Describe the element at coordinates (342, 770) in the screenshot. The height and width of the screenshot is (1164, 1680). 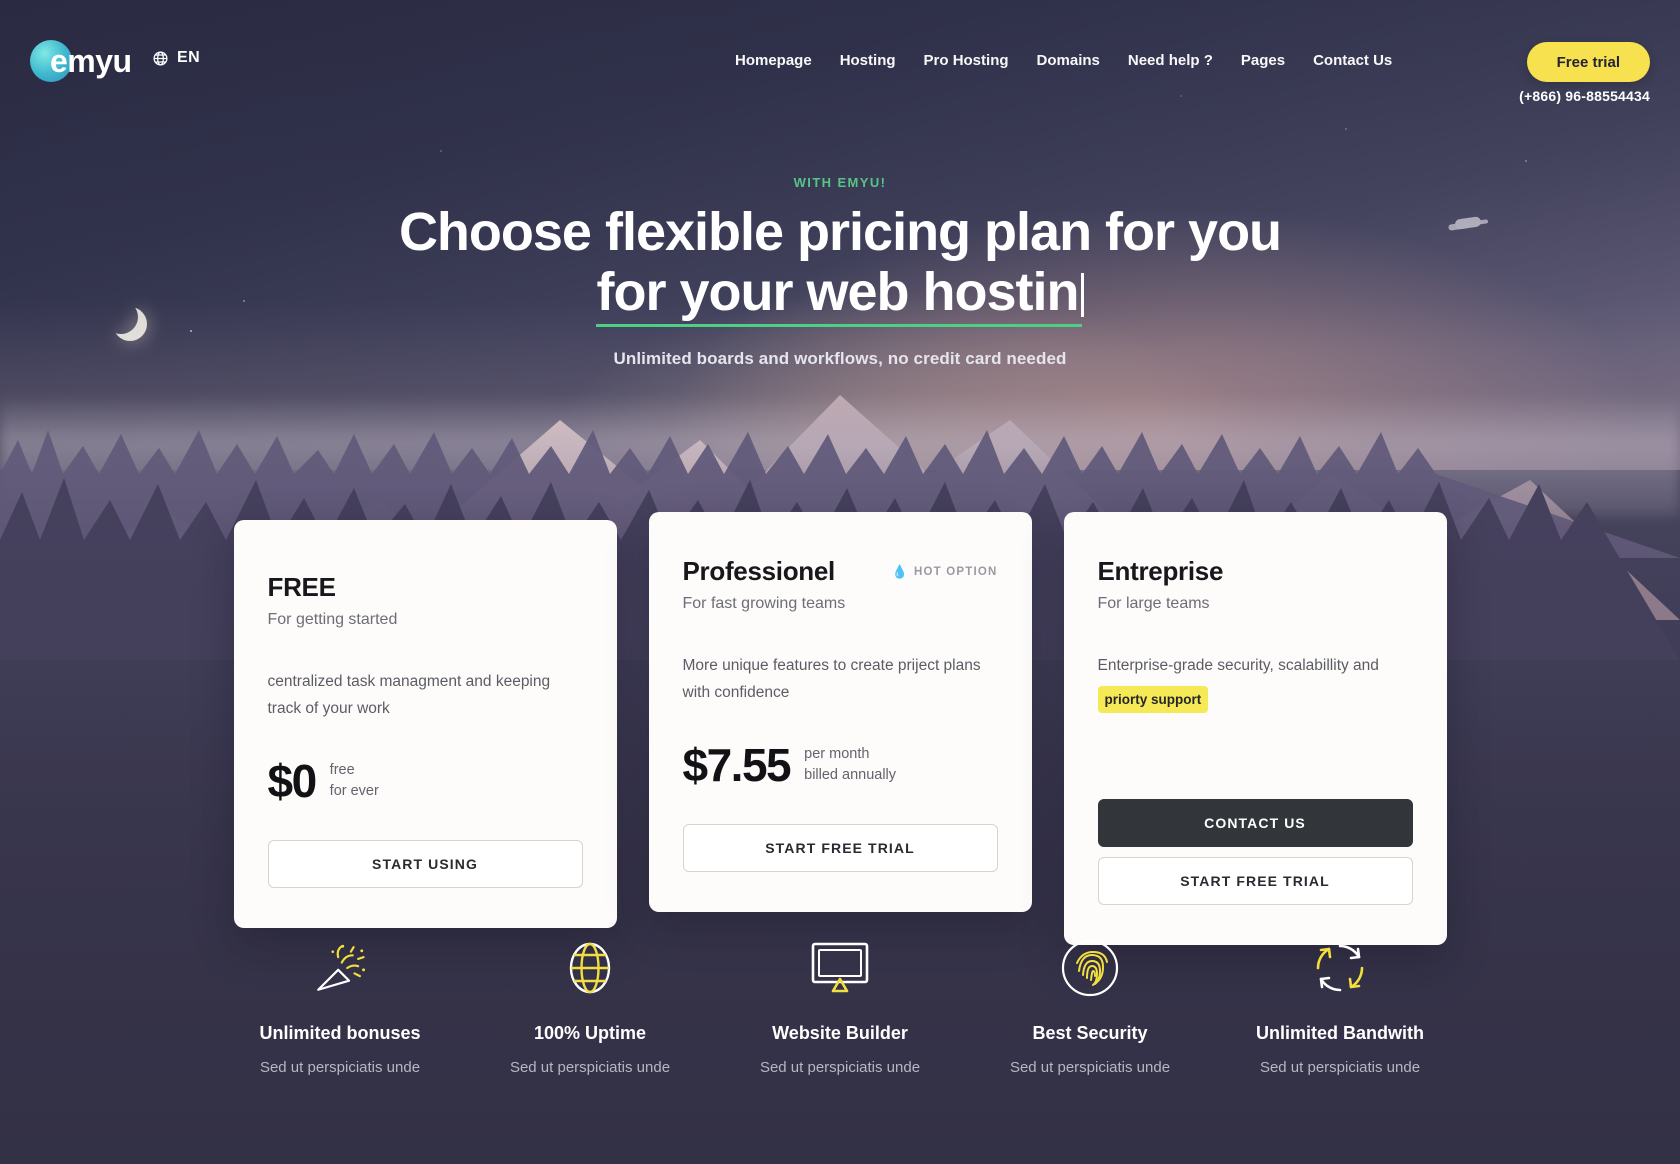
I see `price-meta-line1: free` at that location.